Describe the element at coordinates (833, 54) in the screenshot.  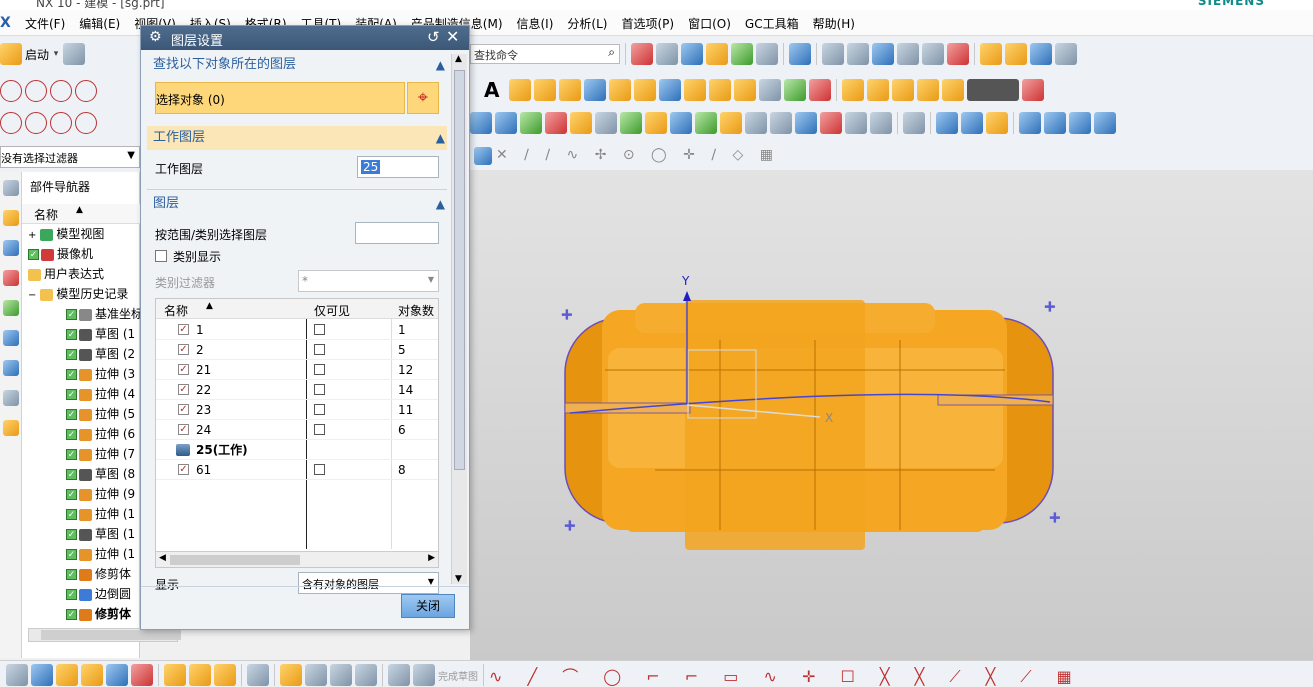
I see `layer-settings-icon` at that location.